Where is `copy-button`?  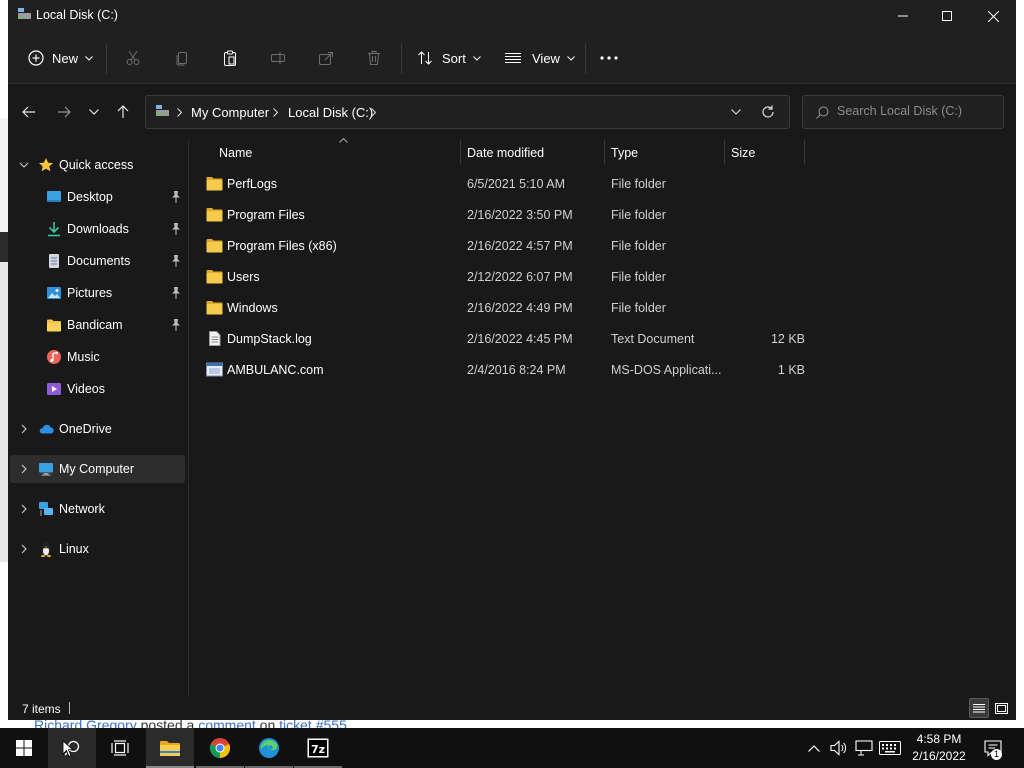
copy-button is located at coordinates (182, 58).